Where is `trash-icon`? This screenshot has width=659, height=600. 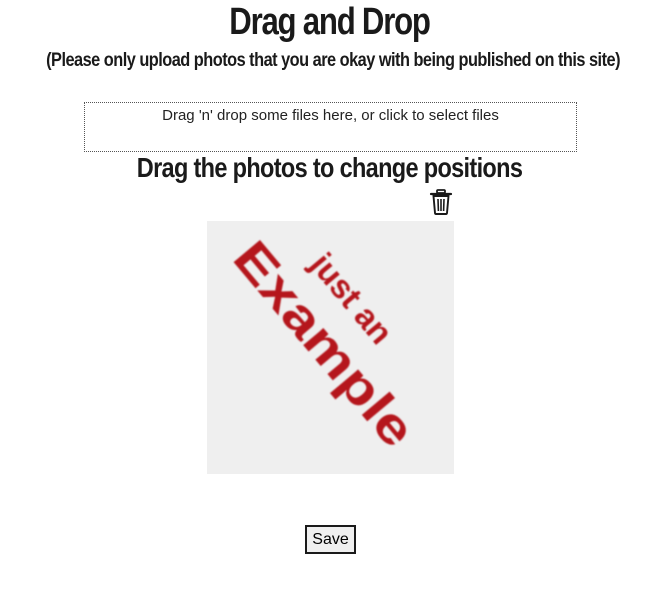
trash-icon is located at coordinates (441, 202).